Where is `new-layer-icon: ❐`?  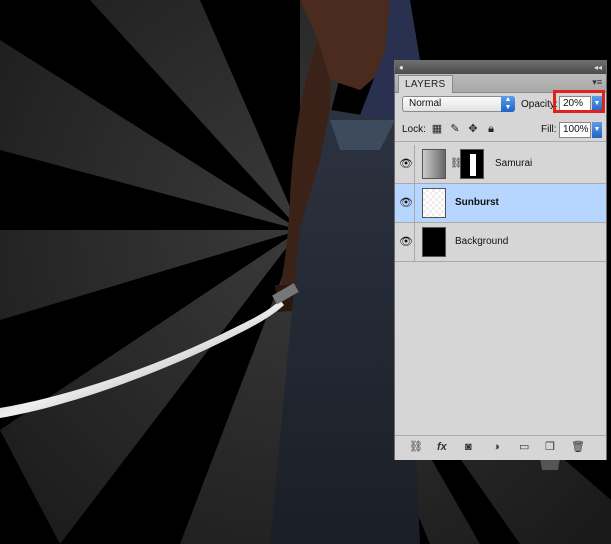
new-layer-icon: ❐ is located at coordinates (550, 447).